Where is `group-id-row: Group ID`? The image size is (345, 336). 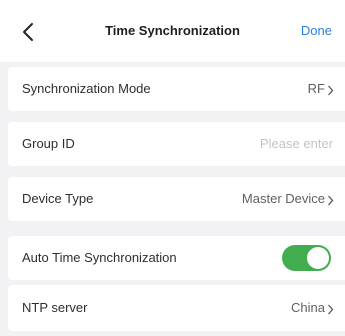
group-id-row: Group ID is located at coordinates (176, 144).